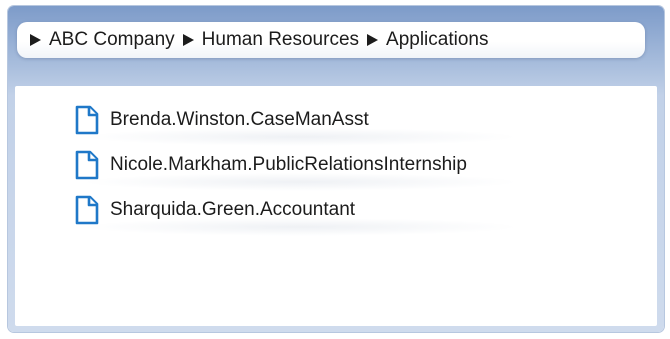 The height and width of the screenshot is (339, 670). I want to click on breadcrumb-item-applications: Applications, so click(437, 40).